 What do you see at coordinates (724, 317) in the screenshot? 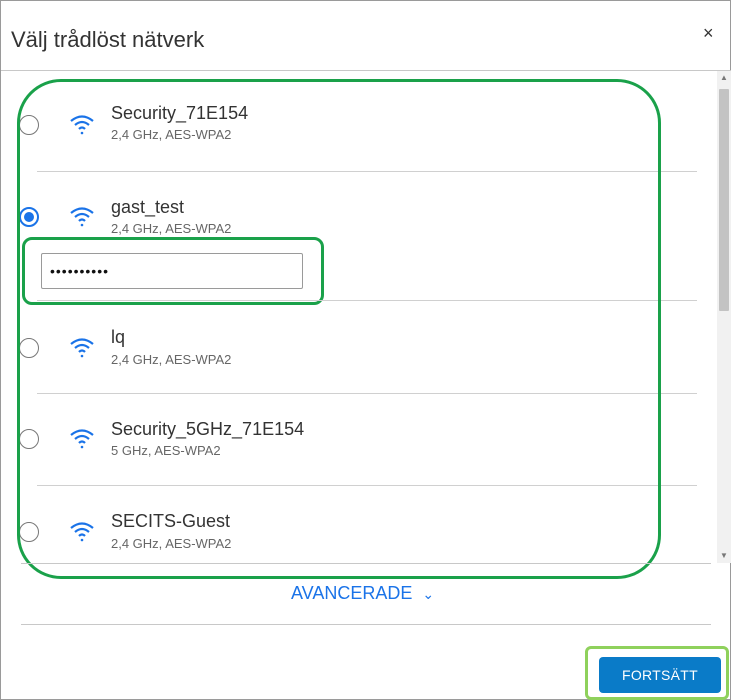
I see `scrollbar: ▲ ▼` at bounding box center [724, 317].